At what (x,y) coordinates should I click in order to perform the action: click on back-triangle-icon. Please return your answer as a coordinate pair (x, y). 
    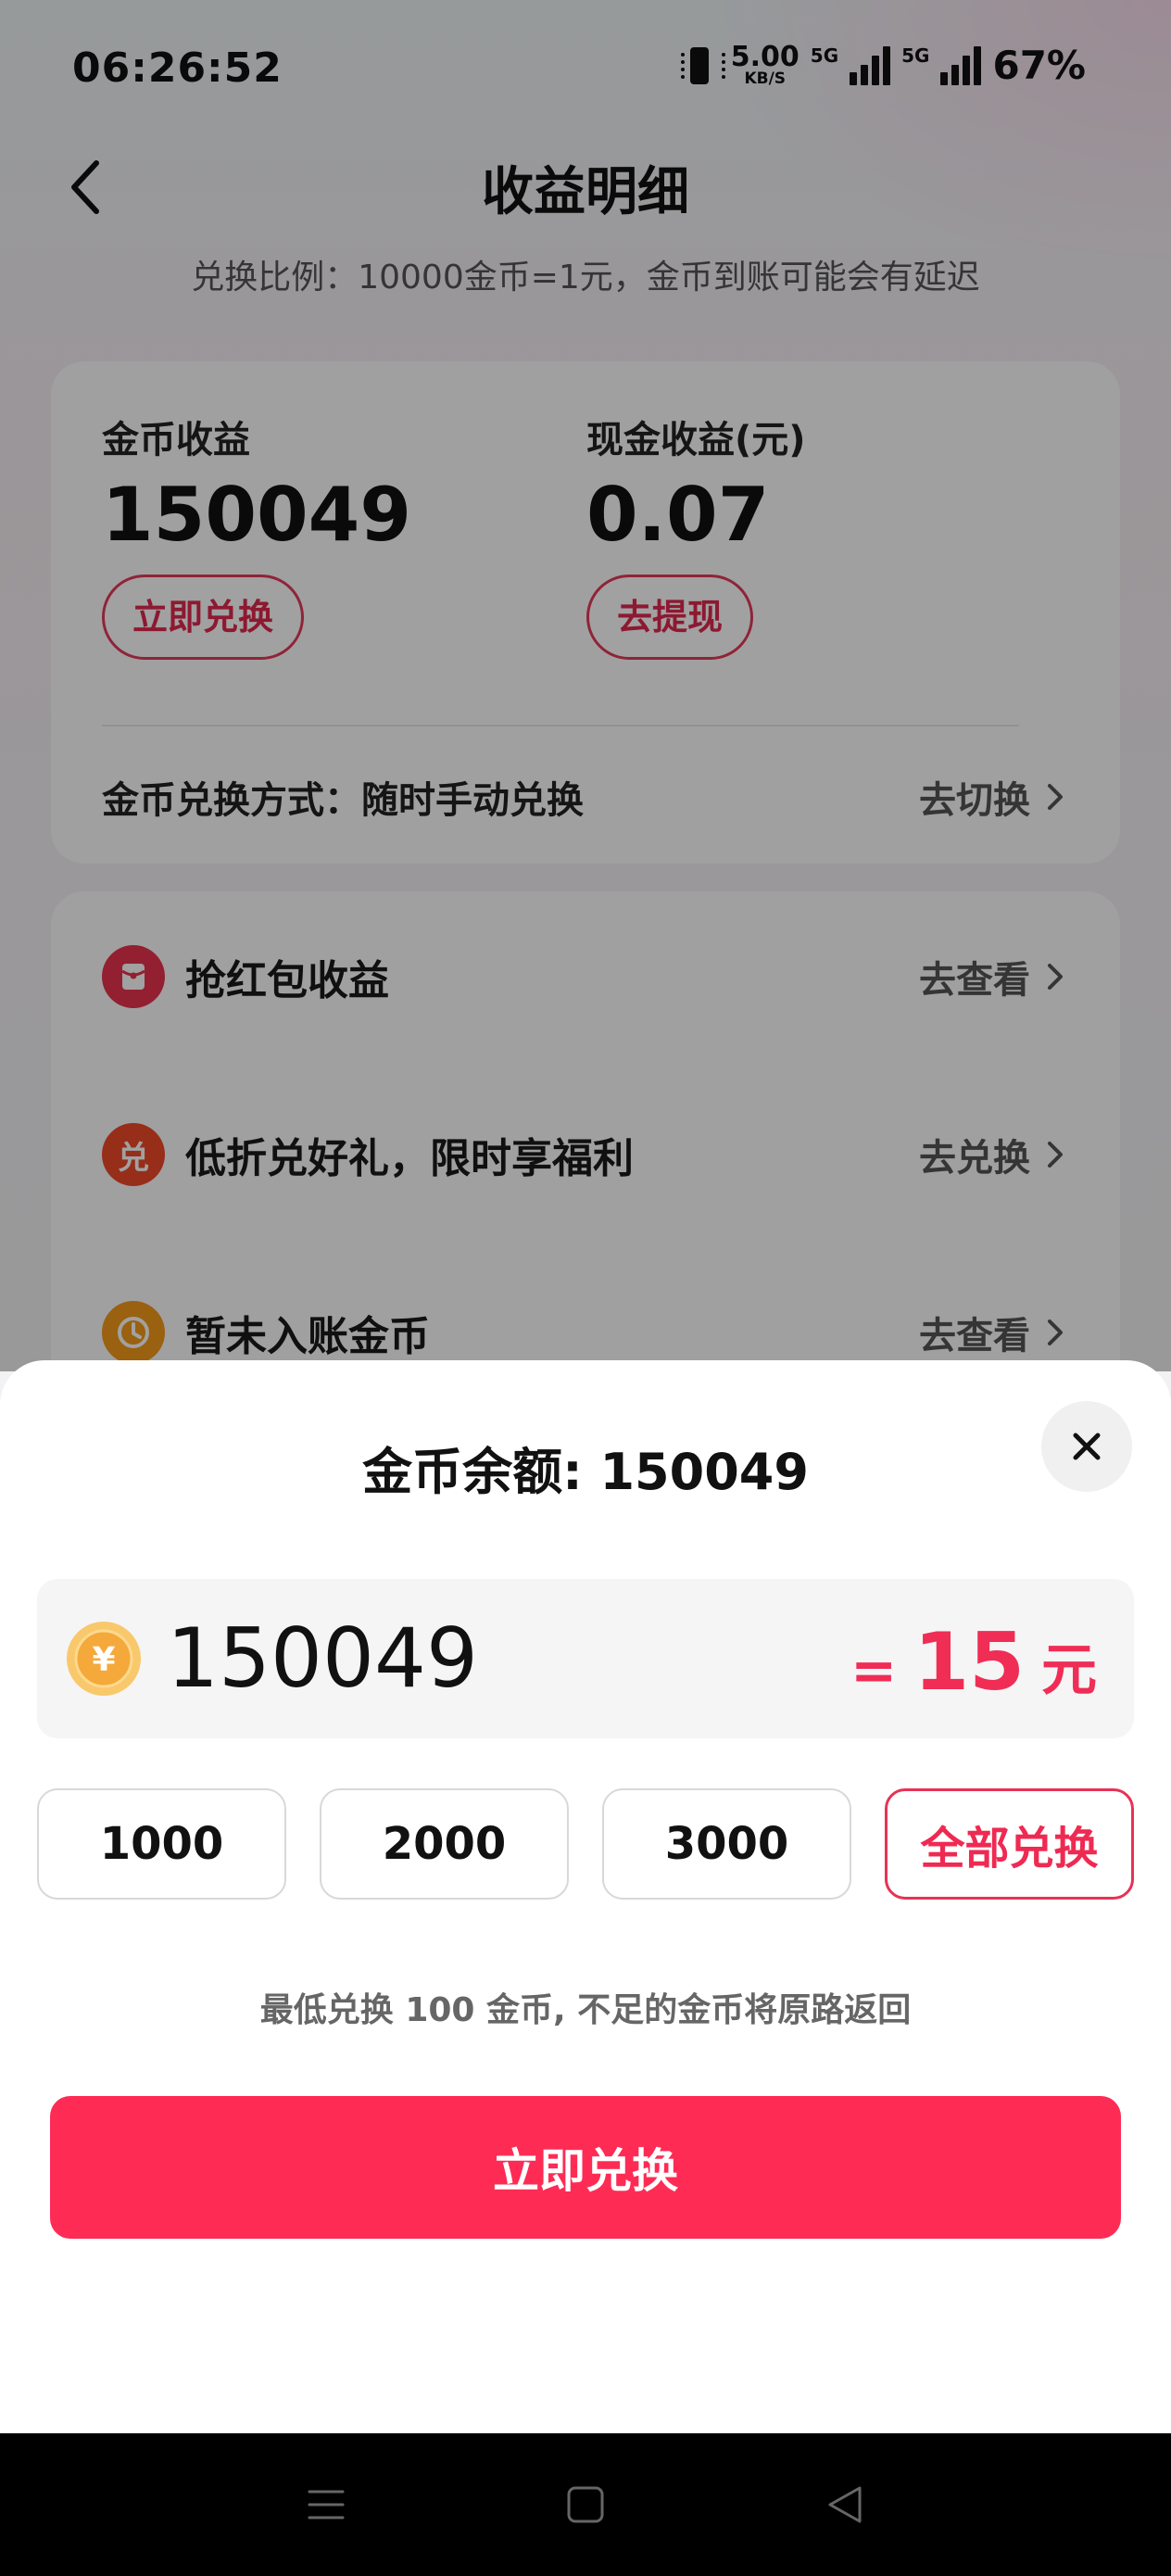
    Looking at the image, I should click on (845, 2504).